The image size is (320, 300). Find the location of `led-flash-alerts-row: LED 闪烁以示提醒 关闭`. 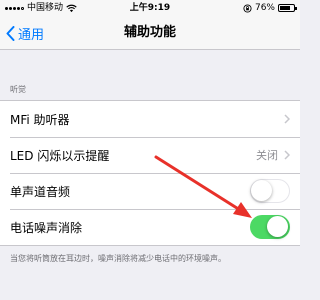

led-flash-alerts-row: LED 闪烁以示提醒 关闭 is located at coordinates (150, 155).